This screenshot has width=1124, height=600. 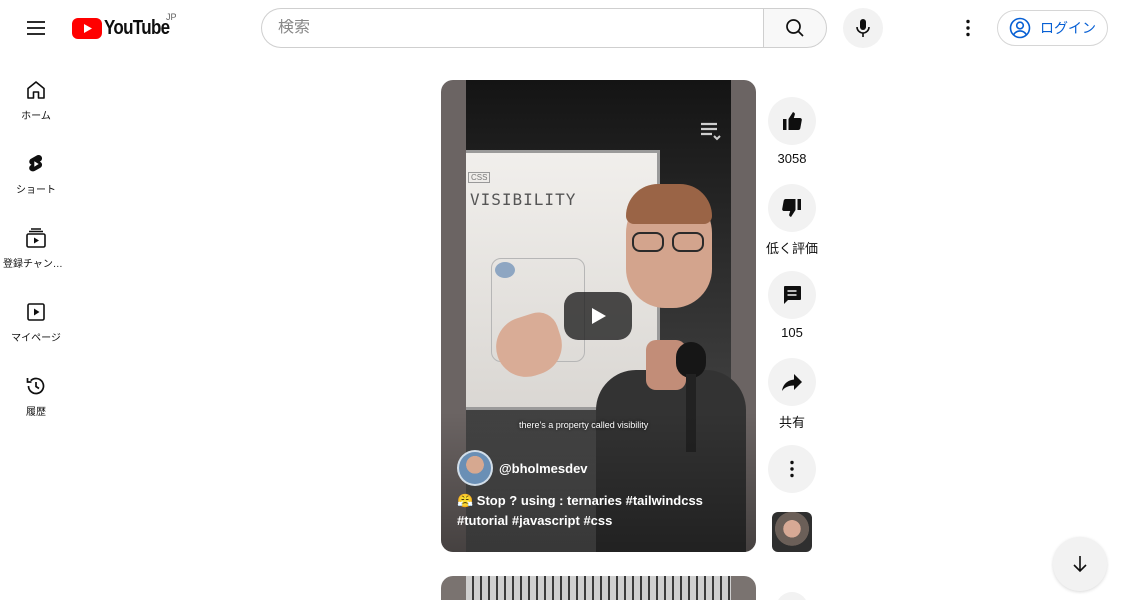 What do you see at coordinates (710, 132) in the screenshot?
I see `video-menu-overlay-icon` at bounding box center [710, 132].